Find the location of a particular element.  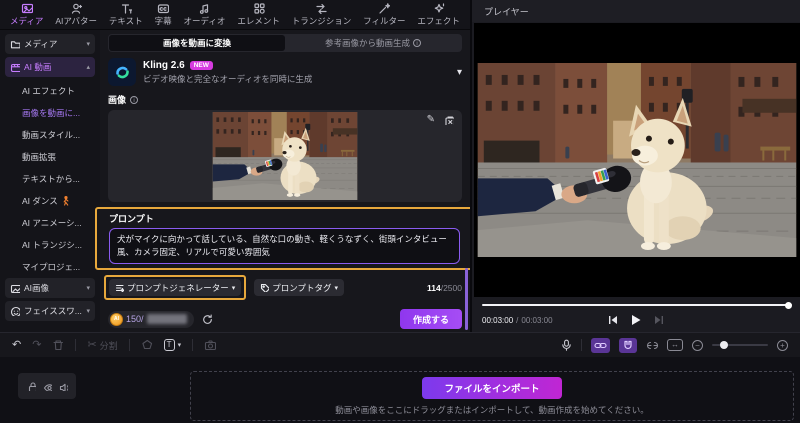

tab-ai-avatar: AIアバター is located at coordinates (76, 14).